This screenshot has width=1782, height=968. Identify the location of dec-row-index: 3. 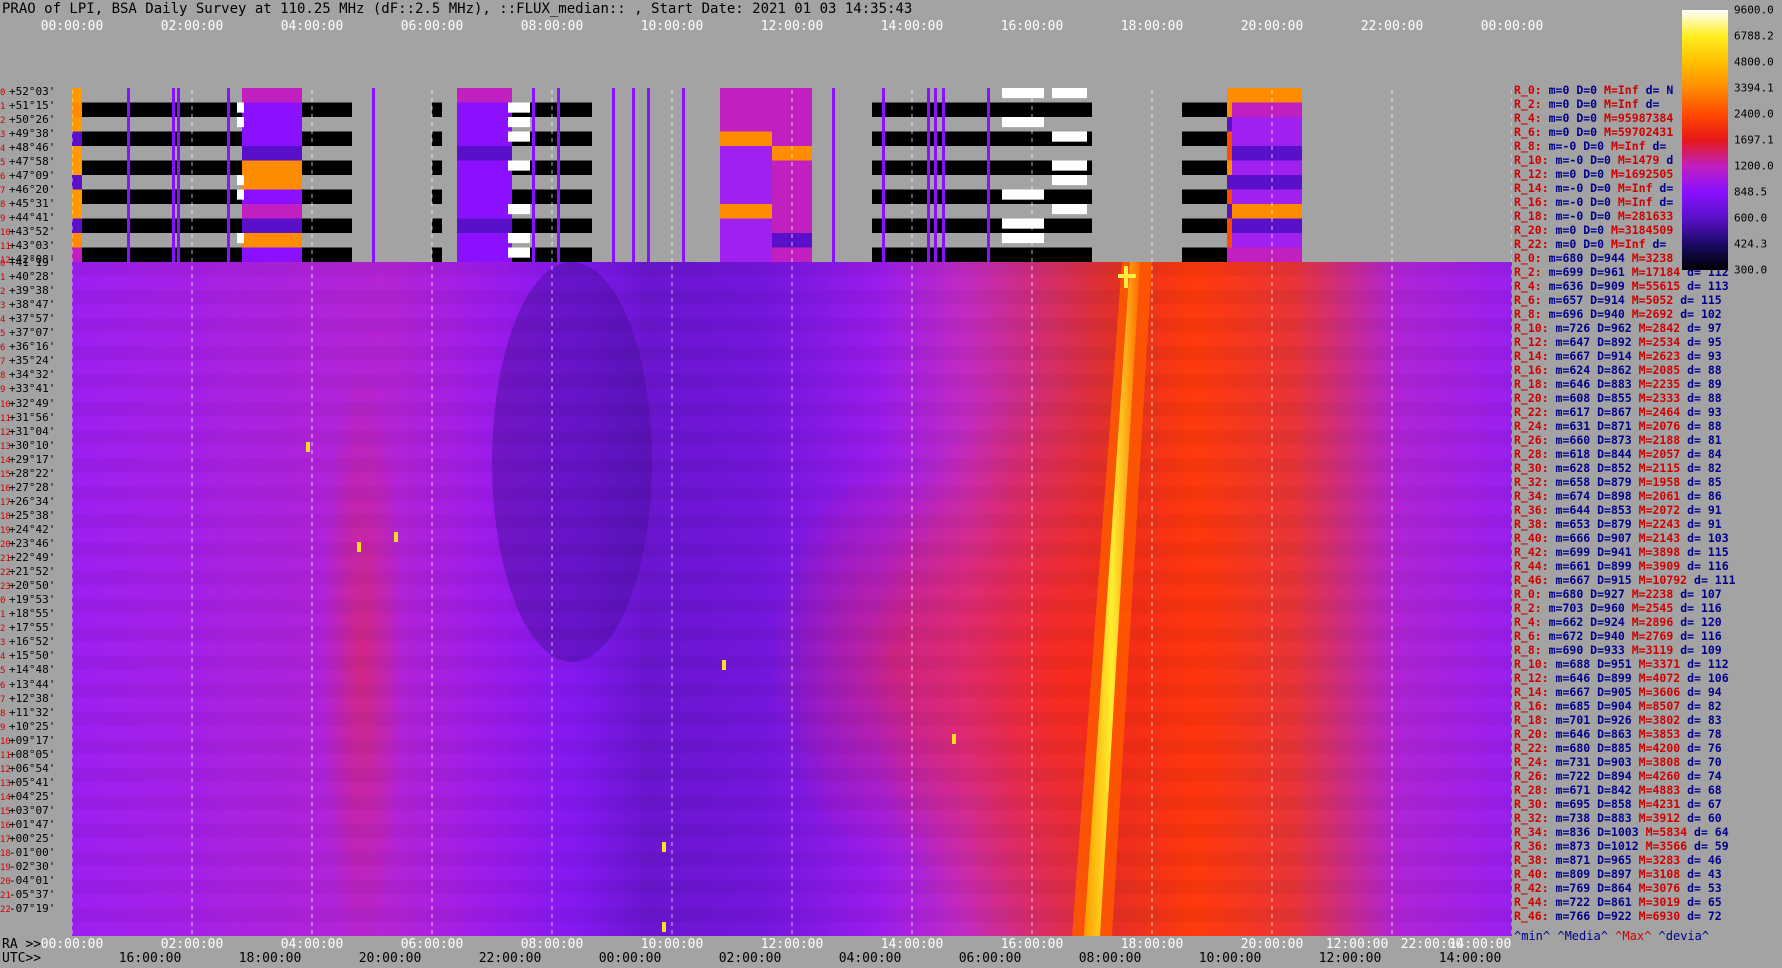
(3, 306).